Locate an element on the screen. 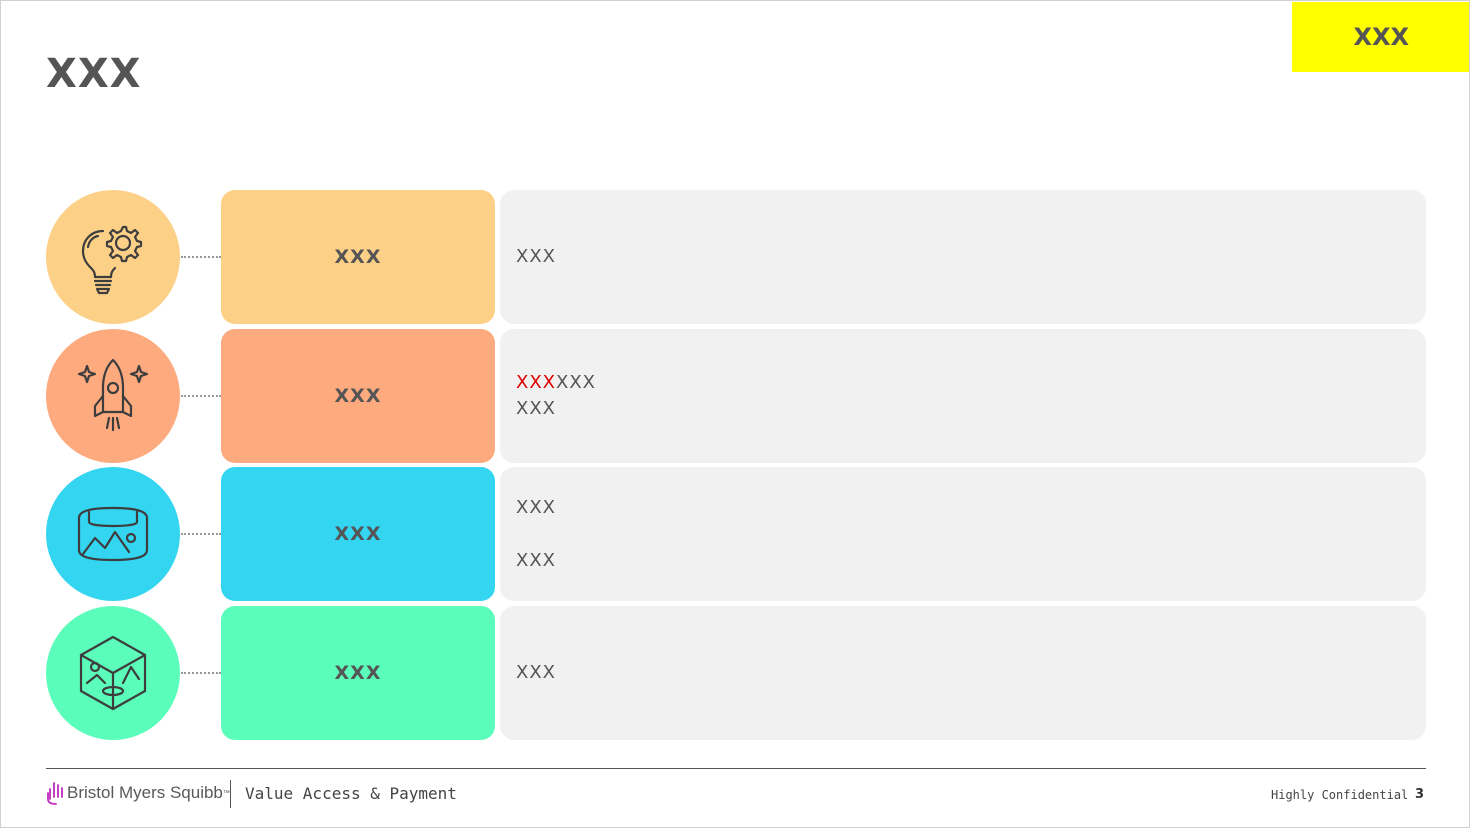 The width and height of the screenshot is (1470, 828). row-4-label-box: XXX is located at coordinates (358, 673).